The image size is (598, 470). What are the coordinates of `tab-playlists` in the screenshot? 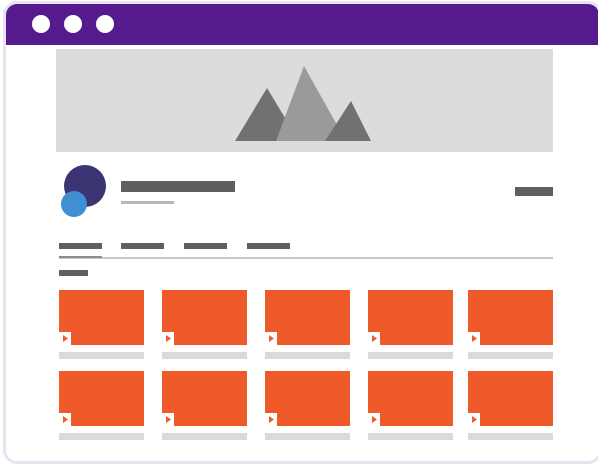 It's located at (205, 246).